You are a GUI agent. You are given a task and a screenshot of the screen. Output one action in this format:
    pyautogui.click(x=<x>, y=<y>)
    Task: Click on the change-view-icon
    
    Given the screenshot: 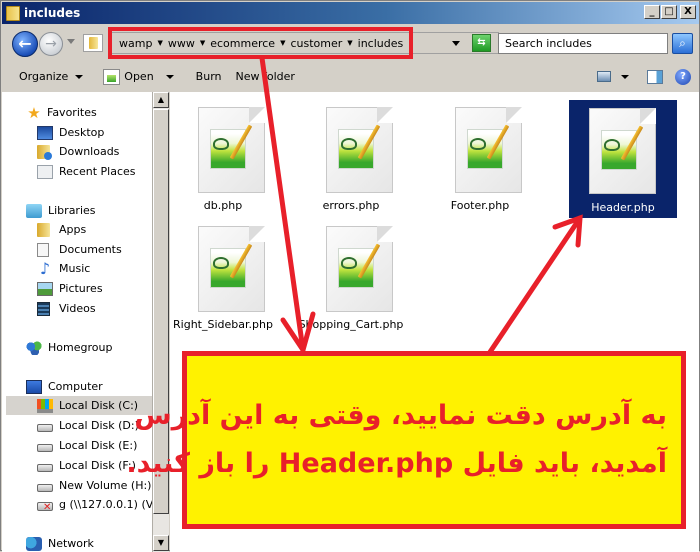 What is the action you would take?
    pyautogui.click(x=604, y=76)
    